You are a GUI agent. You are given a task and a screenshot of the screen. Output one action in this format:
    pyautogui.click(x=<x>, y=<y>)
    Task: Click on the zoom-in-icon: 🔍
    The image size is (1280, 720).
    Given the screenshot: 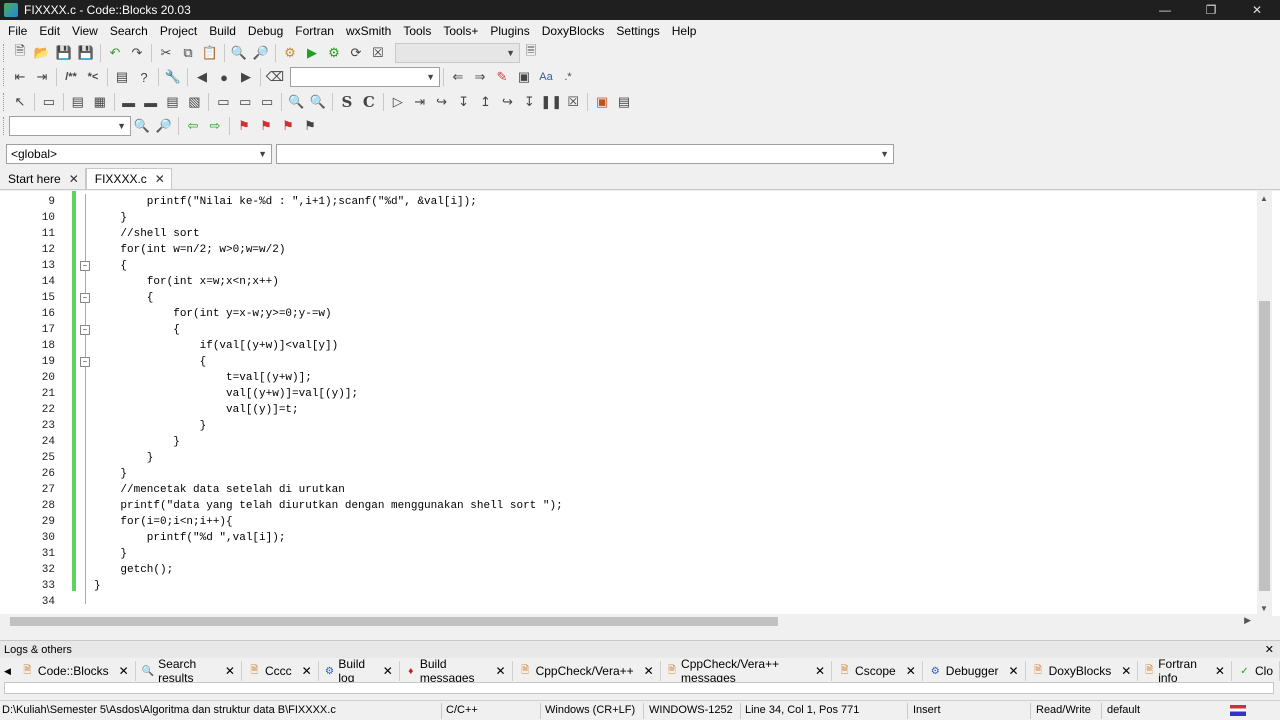 What is the action you would take?
    pyautogui.click(x=296, y=102)
    